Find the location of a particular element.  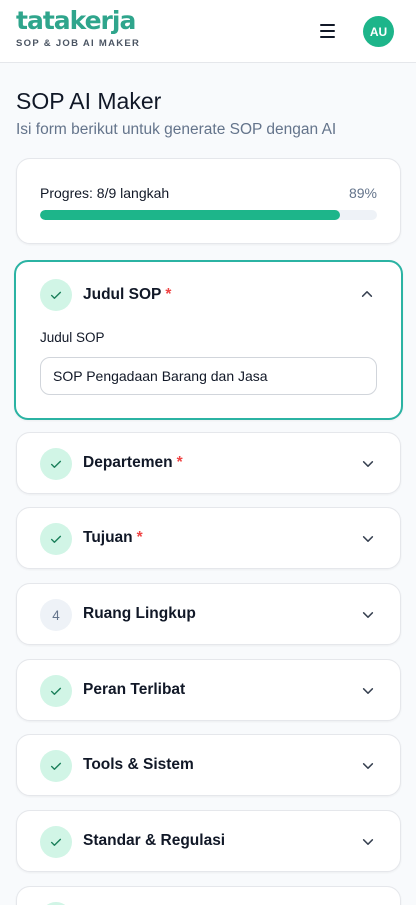

chevron-up-icon is located at coordinates (367, 294).